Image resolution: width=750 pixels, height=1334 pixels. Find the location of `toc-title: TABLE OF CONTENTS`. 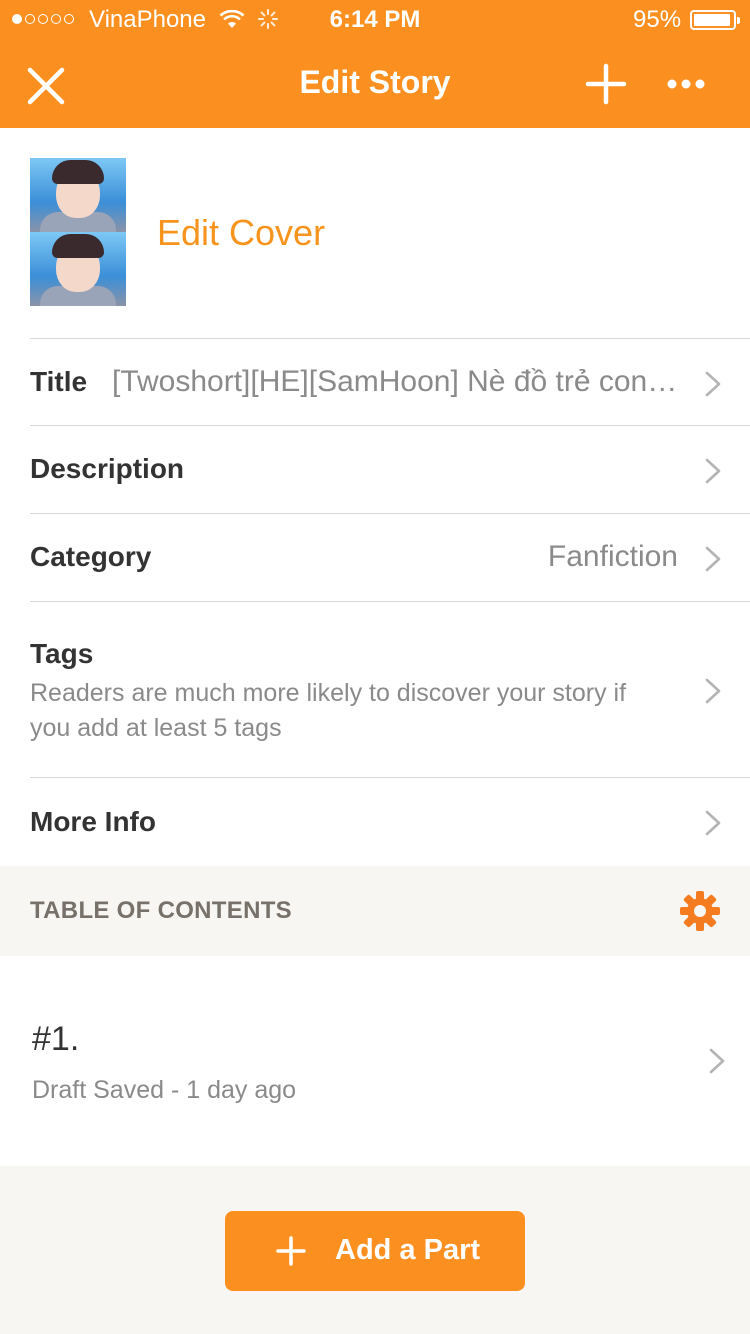

toc-title: TABLE OF CONTENTS is located at coordinates (161, 910).